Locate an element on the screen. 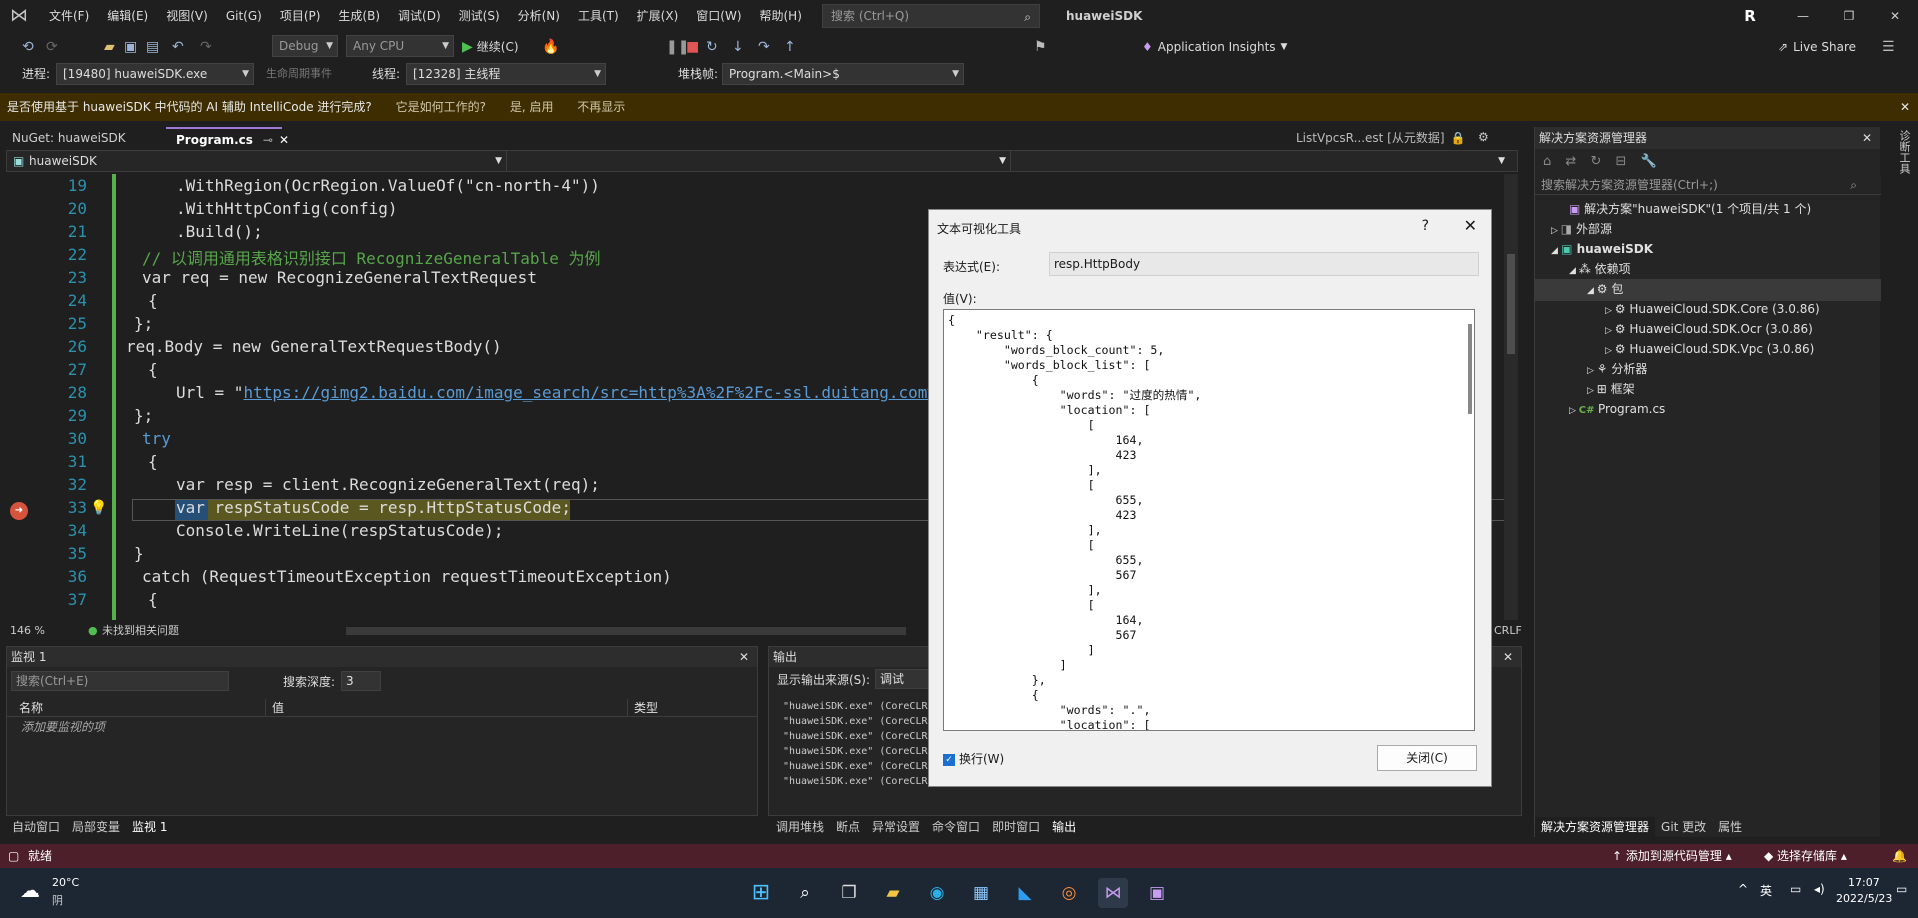 The image size is (1918, 918). notification-center-icon: ▭ is located at coordinates (1901, 889).